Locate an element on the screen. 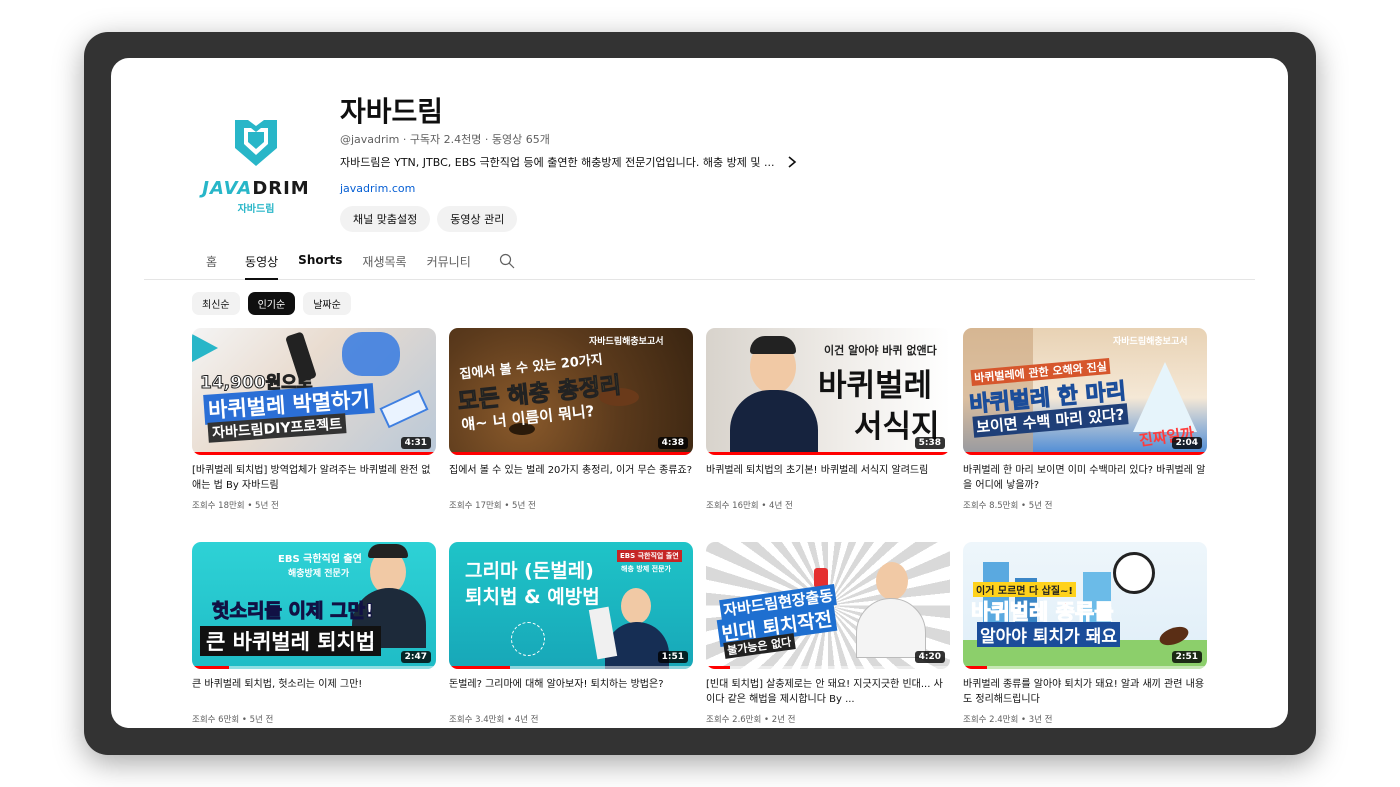  tab-playlists: 재생목록 is located at coordinates (384, 262).